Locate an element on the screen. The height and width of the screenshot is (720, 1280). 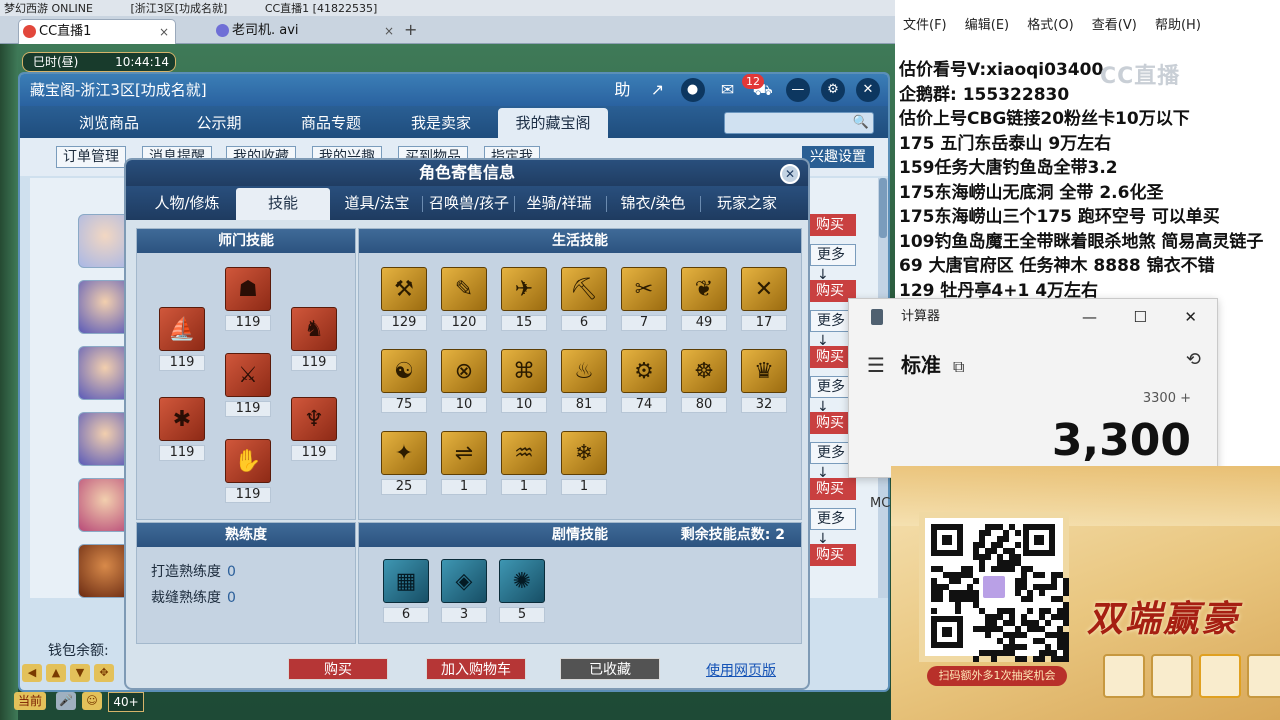
life-skill-icon: ❦ is located at coordinates (704, 289).